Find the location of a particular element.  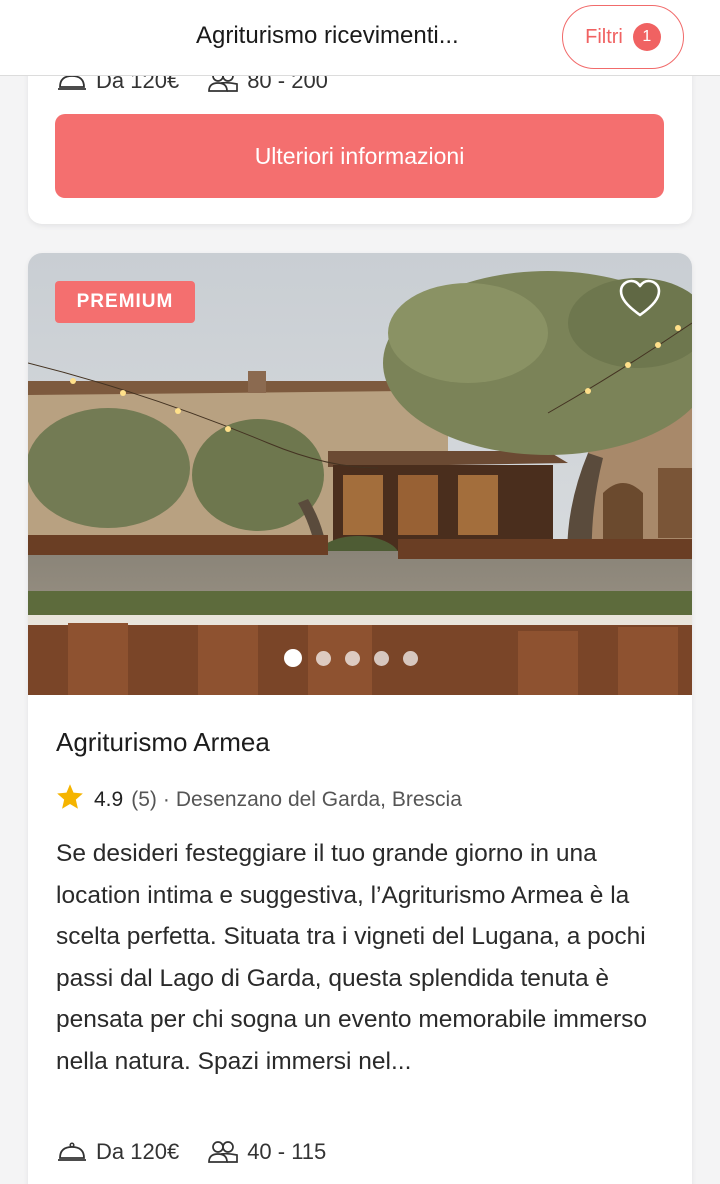

filters-count-badge: 1 is located at coordinates (646, 37).